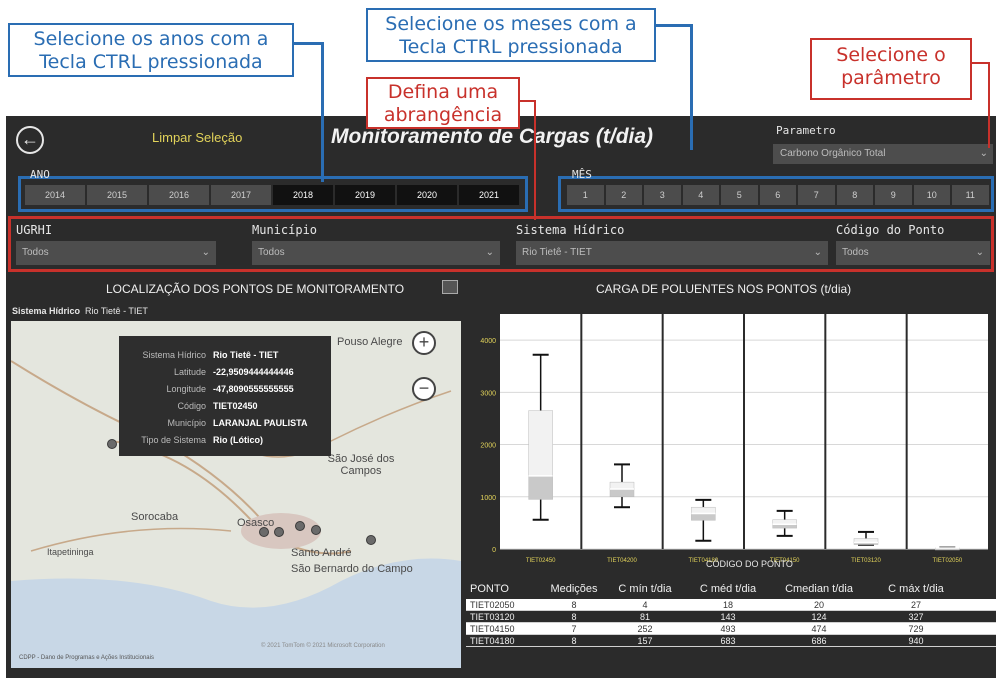  I want to click on tooltip-row: Tipo de Sistema Rio (Lótico), so click(225, 439).